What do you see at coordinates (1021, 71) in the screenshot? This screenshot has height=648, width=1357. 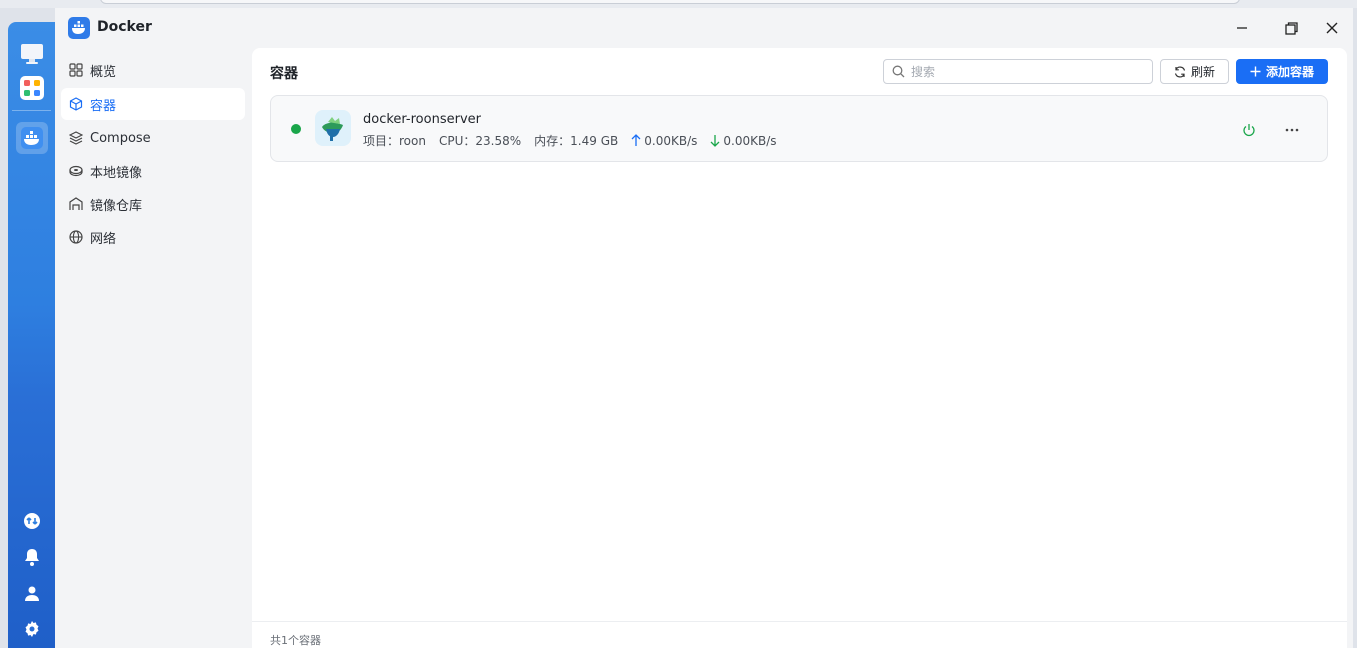 I see `search-input` at bounding box center [1021, 71].